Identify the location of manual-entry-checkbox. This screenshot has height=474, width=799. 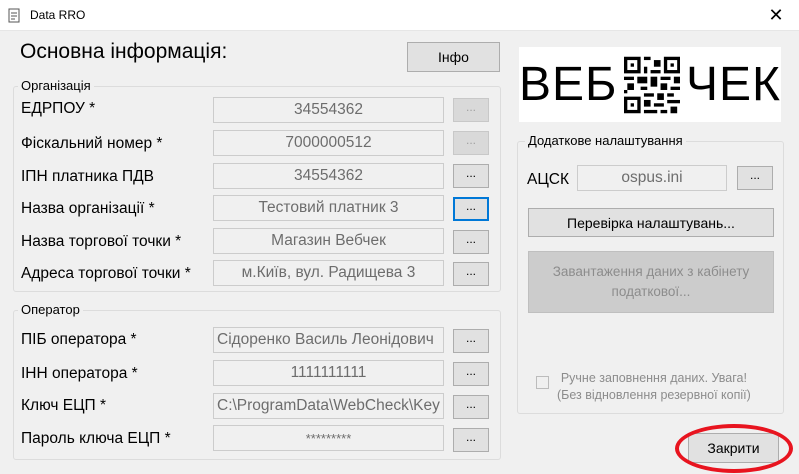
(542, 382).